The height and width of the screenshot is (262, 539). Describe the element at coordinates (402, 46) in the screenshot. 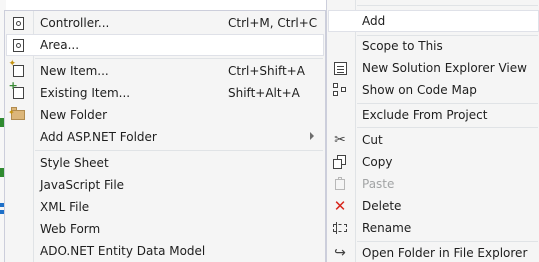

I see `menu-item-label: Scope to This` at that location.